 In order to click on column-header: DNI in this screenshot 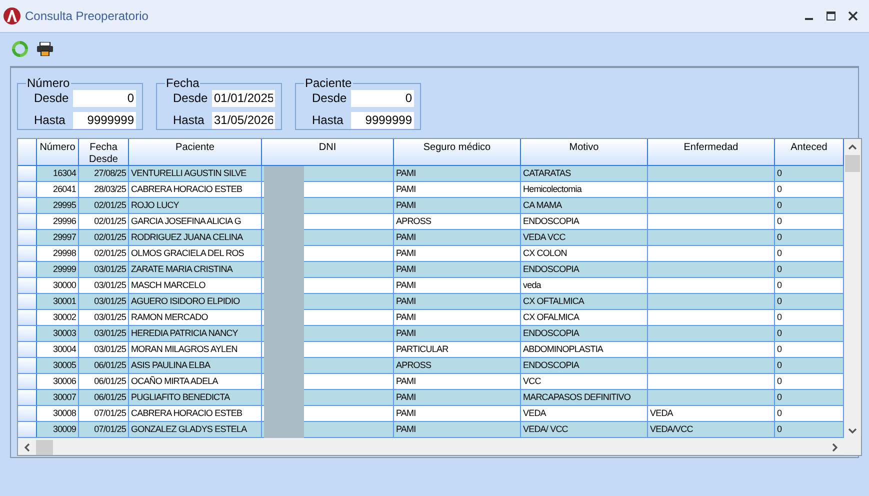, I will do `click(327, 148)`.